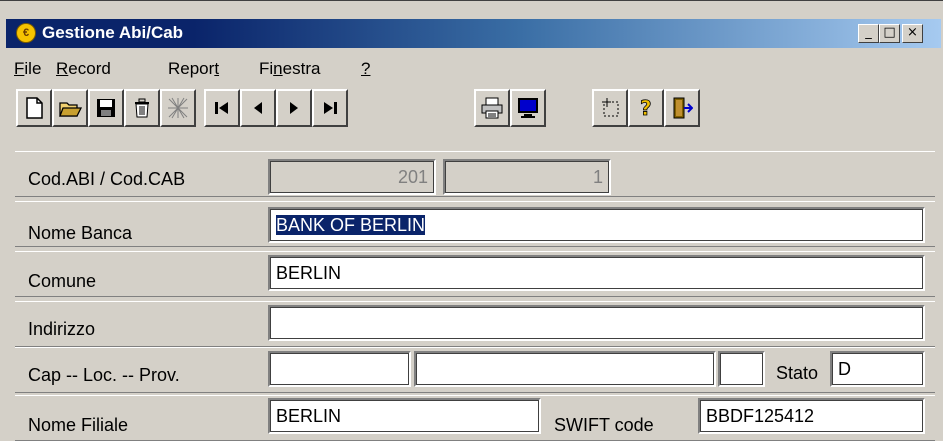 The image size is (943, 441). I want to click on cab-code-field: 1, so click(527, 177).